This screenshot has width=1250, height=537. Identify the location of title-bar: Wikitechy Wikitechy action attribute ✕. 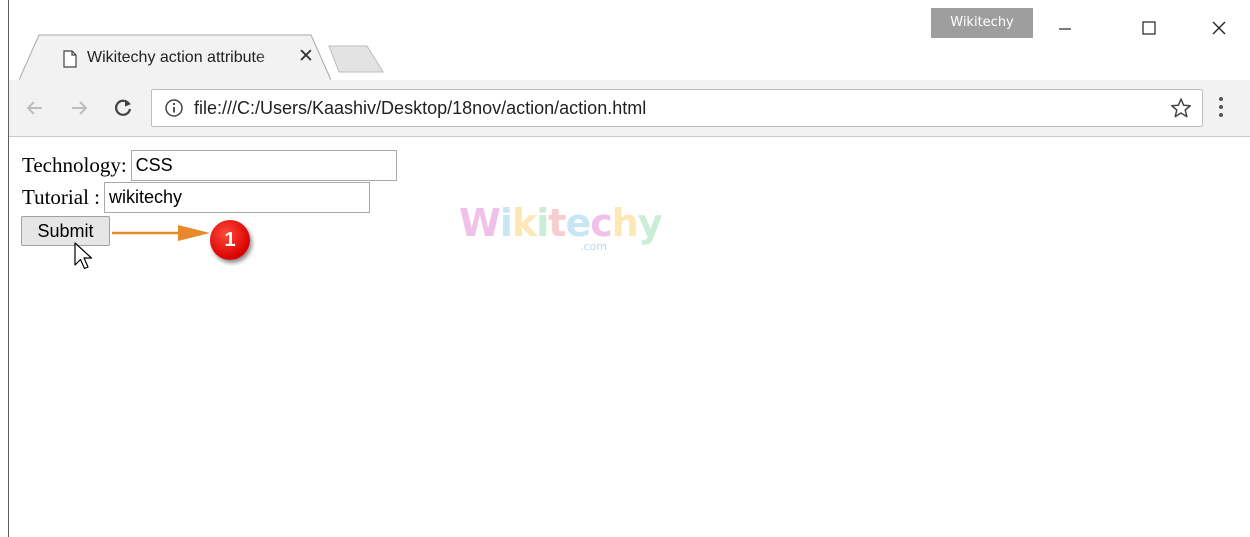
(629, 40).